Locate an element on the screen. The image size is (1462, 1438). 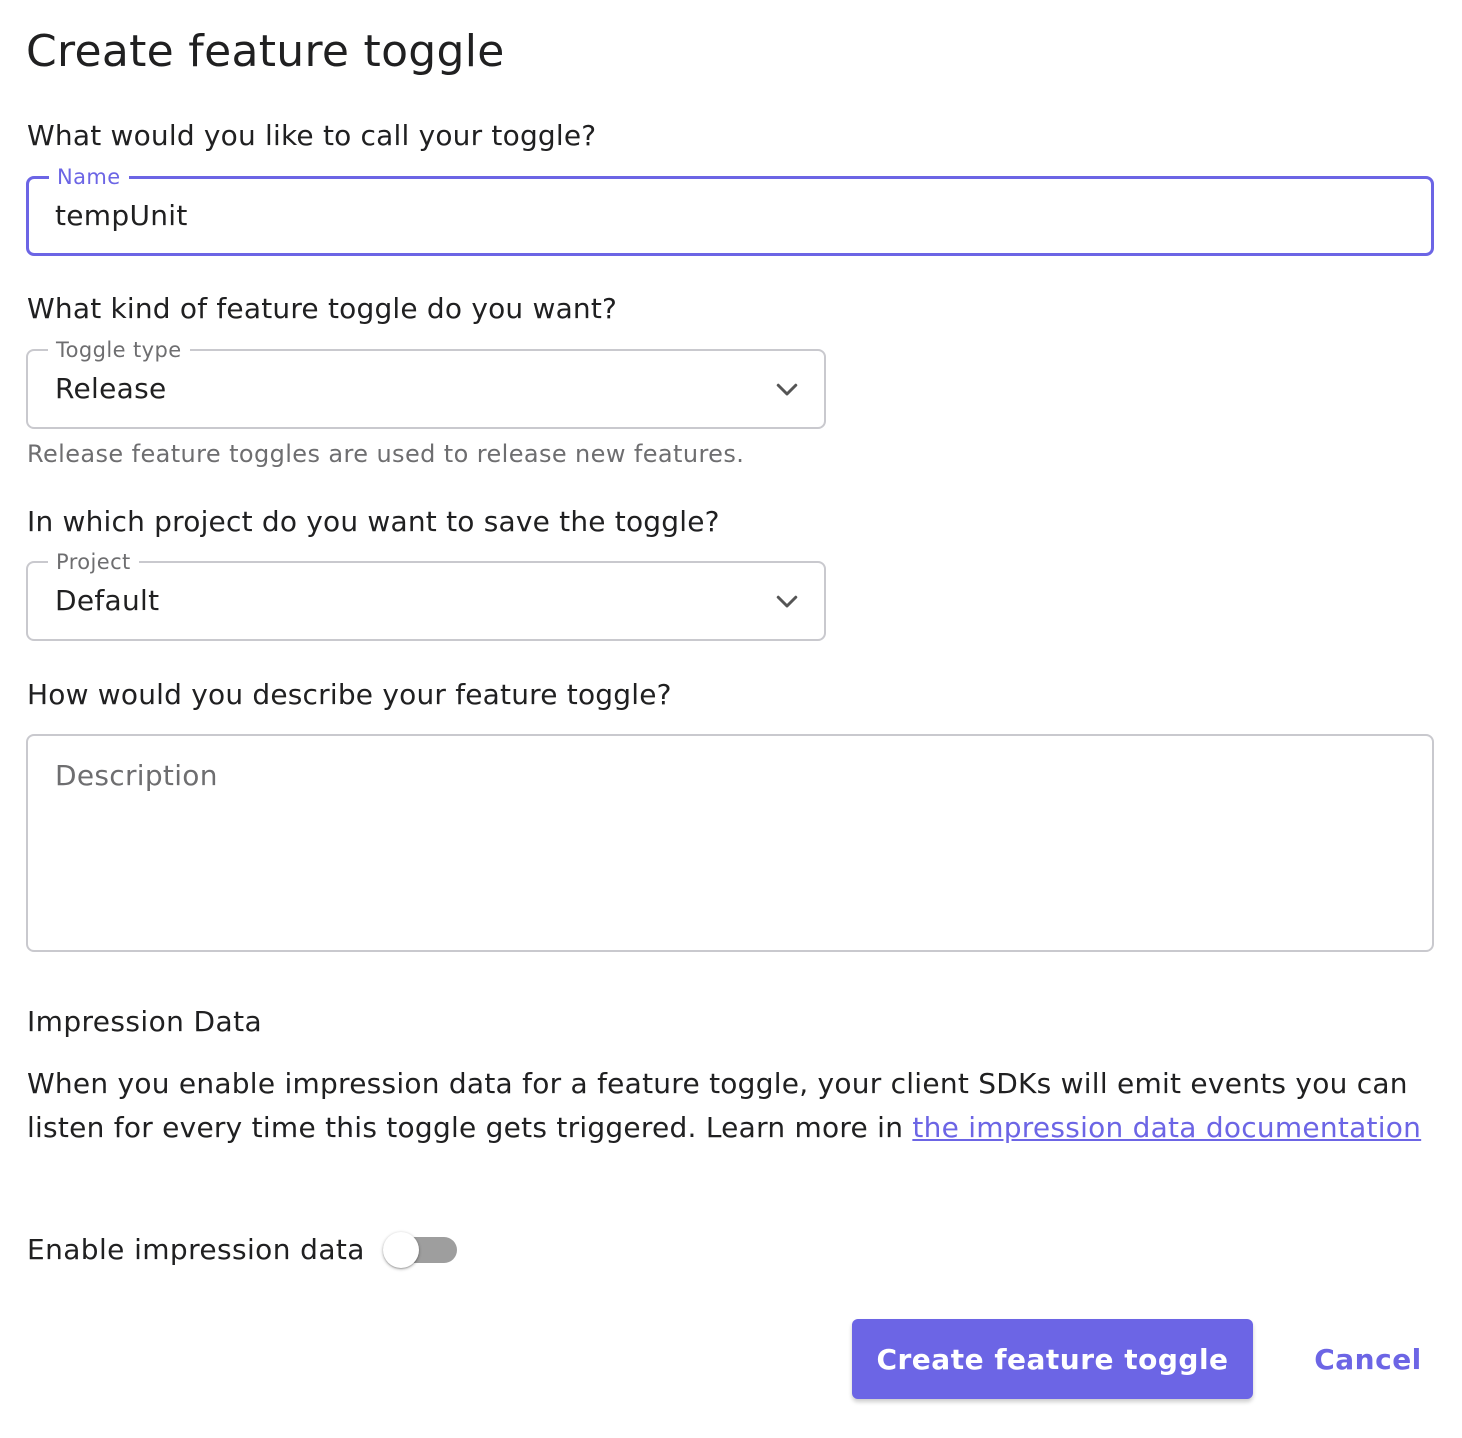
name-input-value: tempUnit is located at coordinates (121, 216).